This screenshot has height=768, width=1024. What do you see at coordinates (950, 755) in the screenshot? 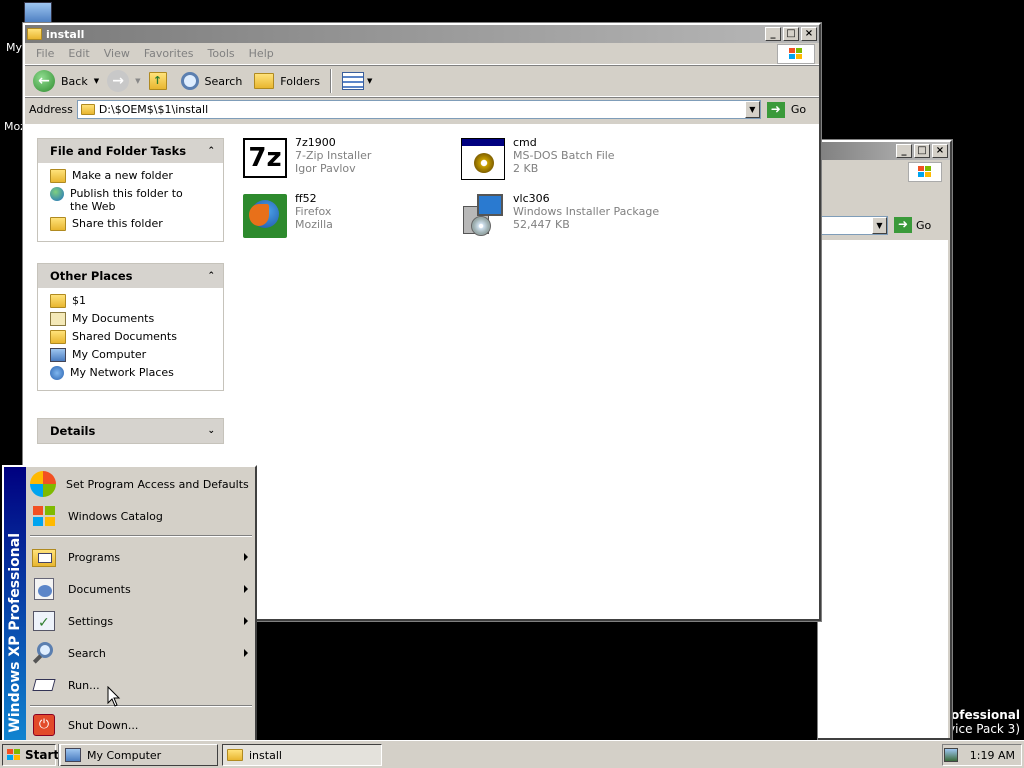
I see `network-tray-icon` at bounding box center [950, 755].